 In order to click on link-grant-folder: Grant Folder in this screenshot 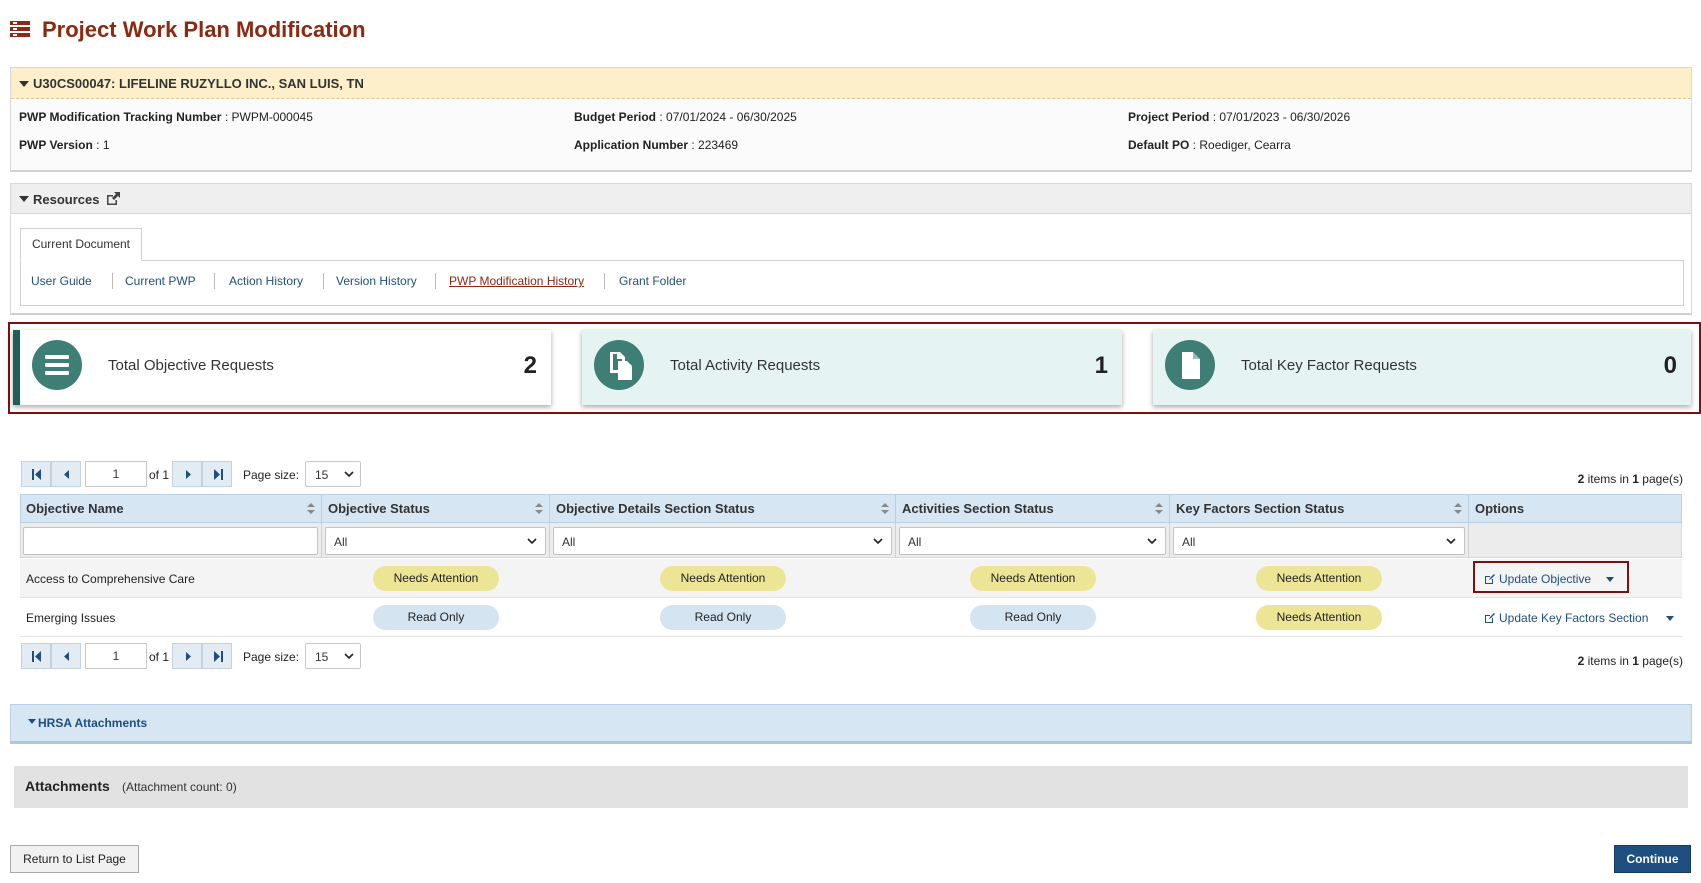, I will do `click(652, 281)`.